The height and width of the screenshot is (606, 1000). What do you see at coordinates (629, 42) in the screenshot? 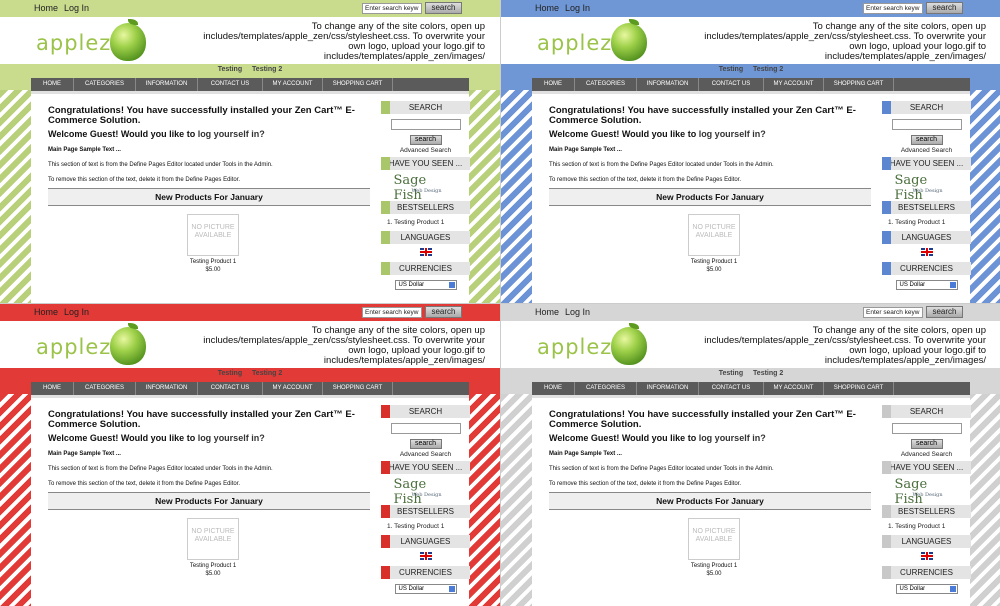
I see `apple-icon` at bounding box center [629, 42].